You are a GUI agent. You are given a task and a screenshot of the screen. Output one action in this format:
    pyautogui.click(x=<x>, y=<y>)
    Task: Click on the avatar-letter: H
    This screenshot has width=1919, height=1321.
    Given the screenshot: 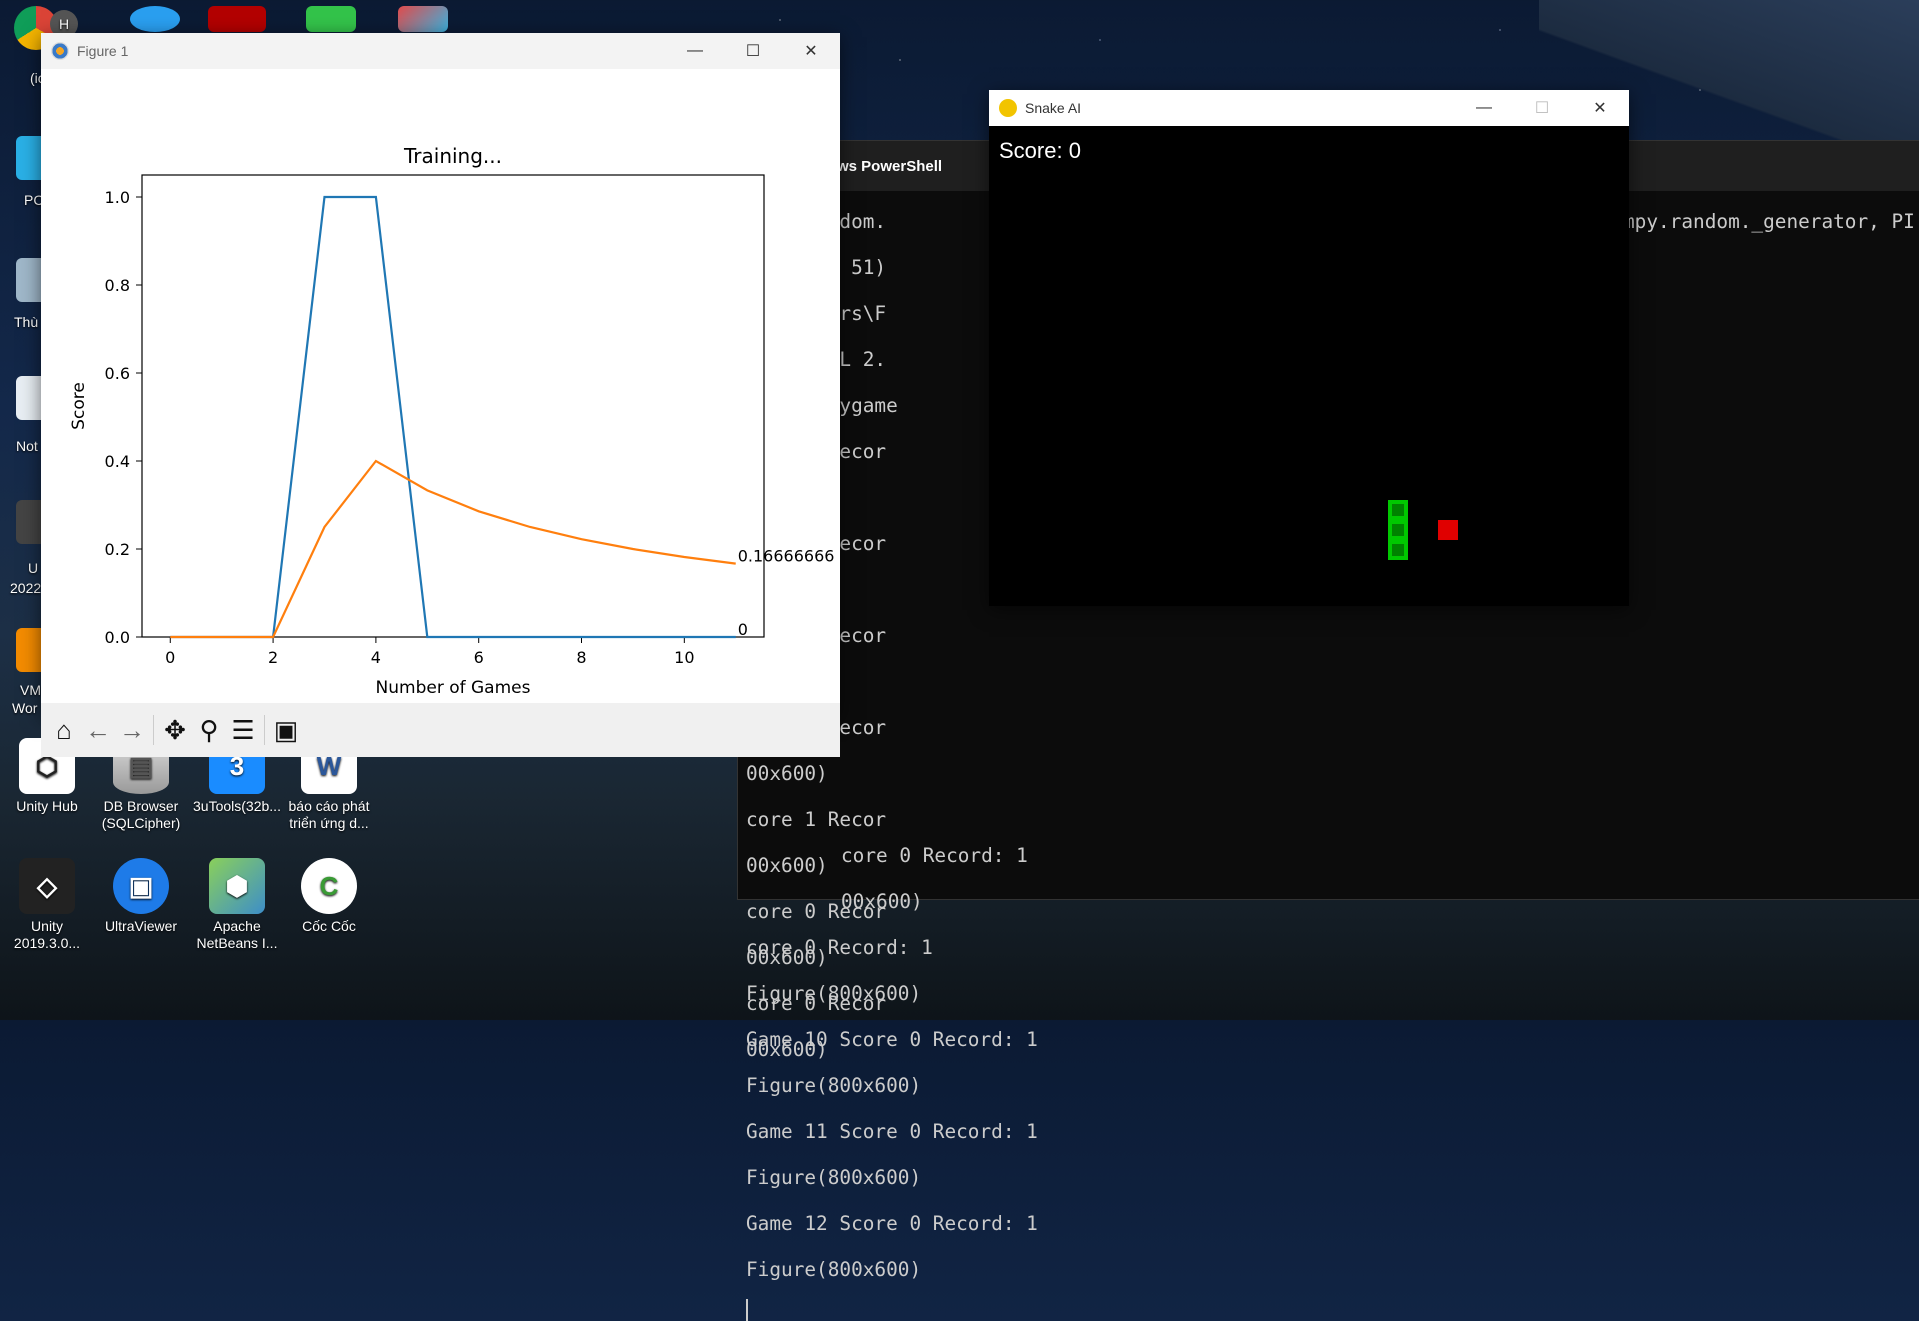 What is the action you would take?
    pyautogui.click(x=64, y=24)
    